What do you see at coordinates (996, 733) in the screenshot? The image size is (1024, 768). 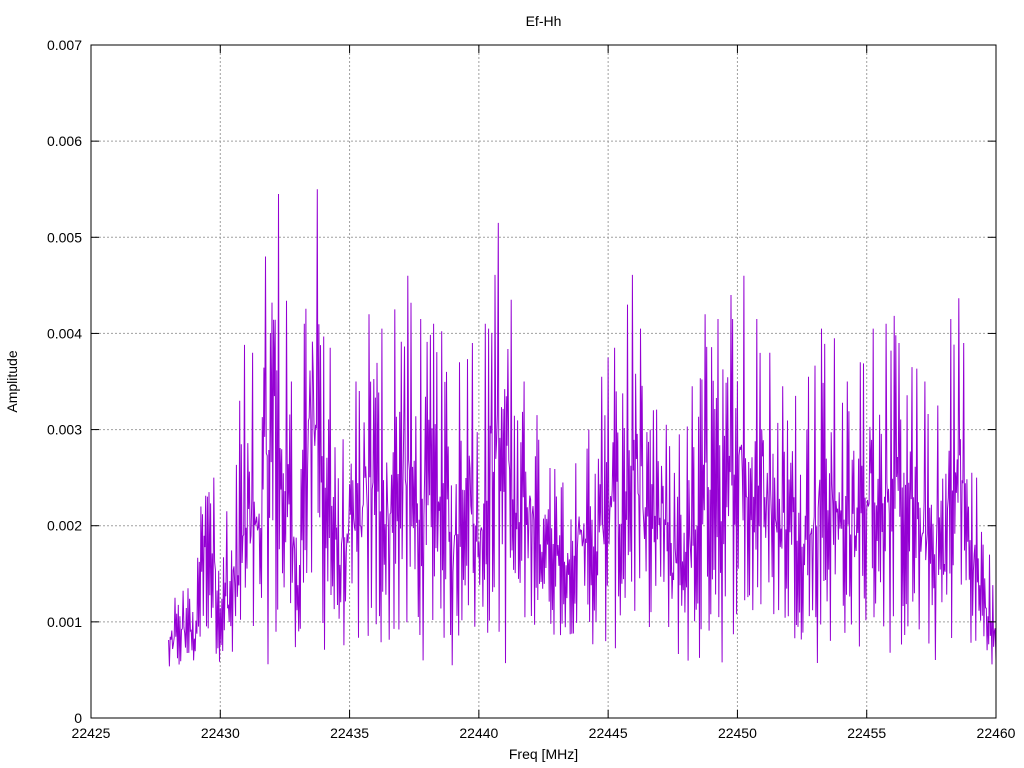 I see `x-tick-label: 22460` at bounding box center [996, 733].